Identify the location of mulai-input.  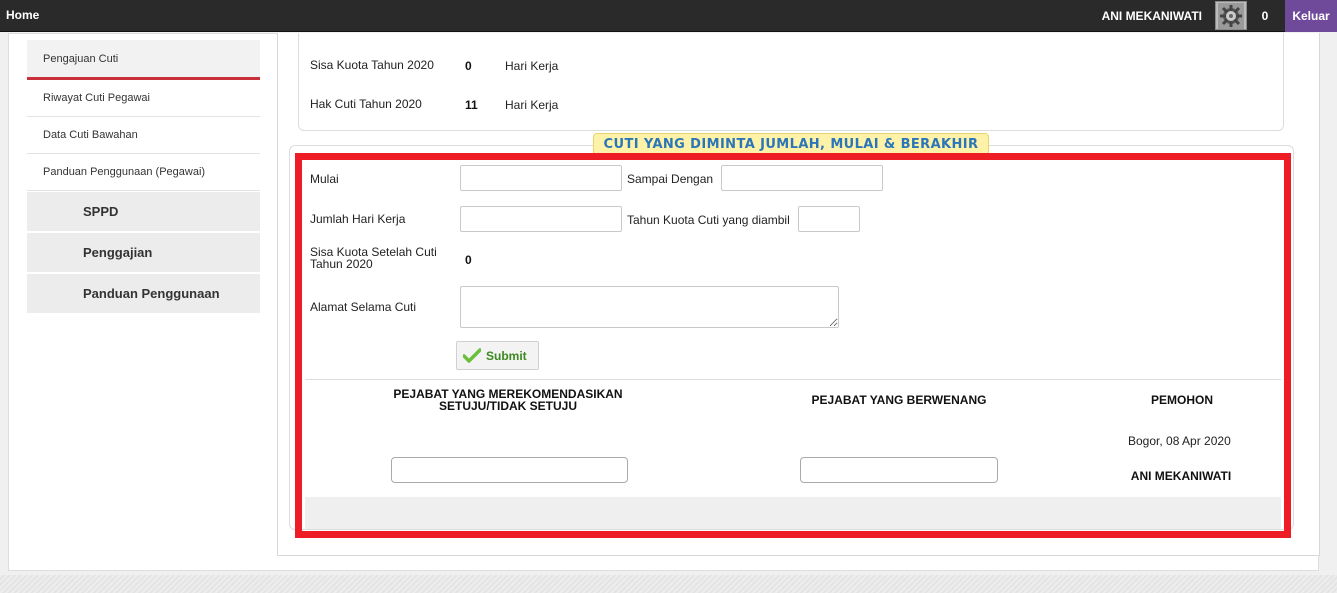
(541, 178).